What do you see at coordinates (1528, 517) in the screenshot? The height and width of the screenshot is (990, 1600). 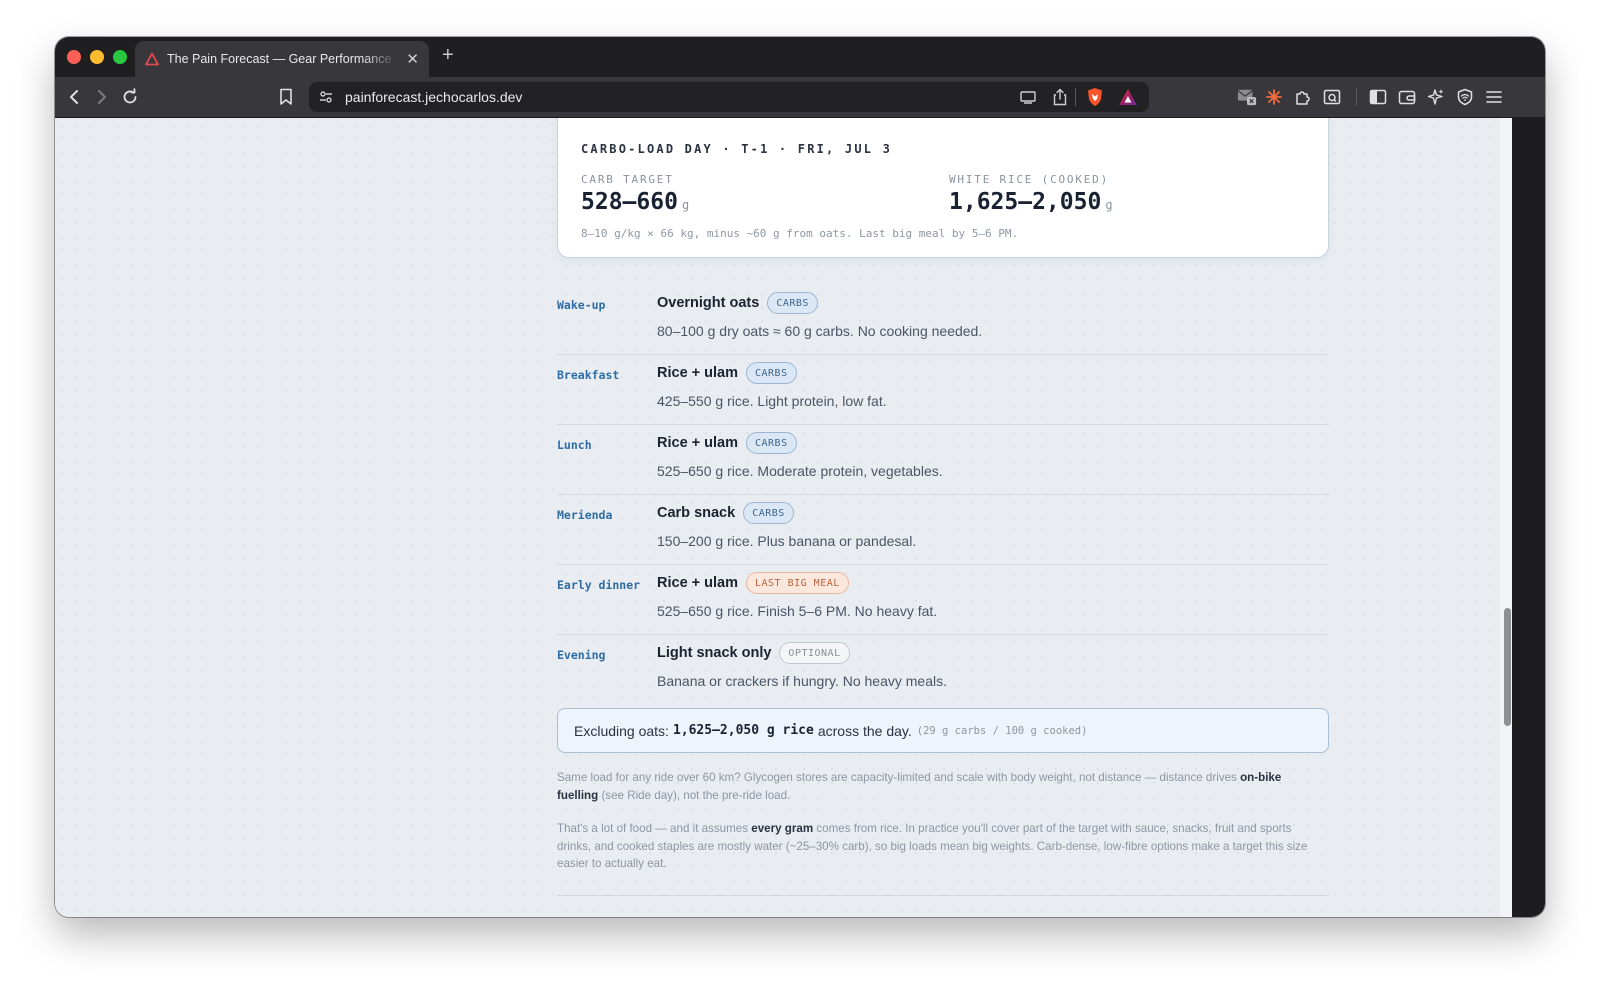 I see `window-edge` at bounding box center [1528, 517].